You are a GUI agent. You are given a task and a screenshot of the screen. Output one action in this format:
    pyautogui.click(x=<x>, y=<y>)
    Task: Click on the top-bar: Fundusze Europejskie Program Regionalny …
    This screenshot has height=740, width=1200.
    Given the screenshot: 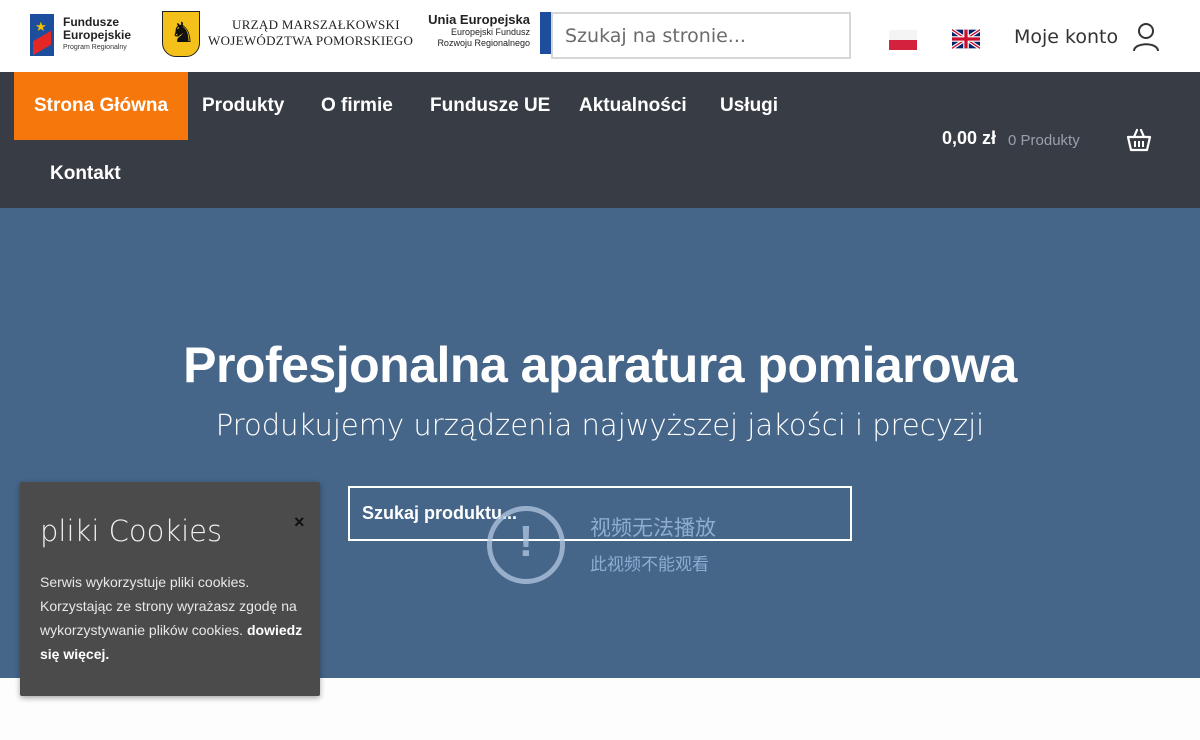 What is the action you would take?
    pyautogui.click(x=600, y=36)
    